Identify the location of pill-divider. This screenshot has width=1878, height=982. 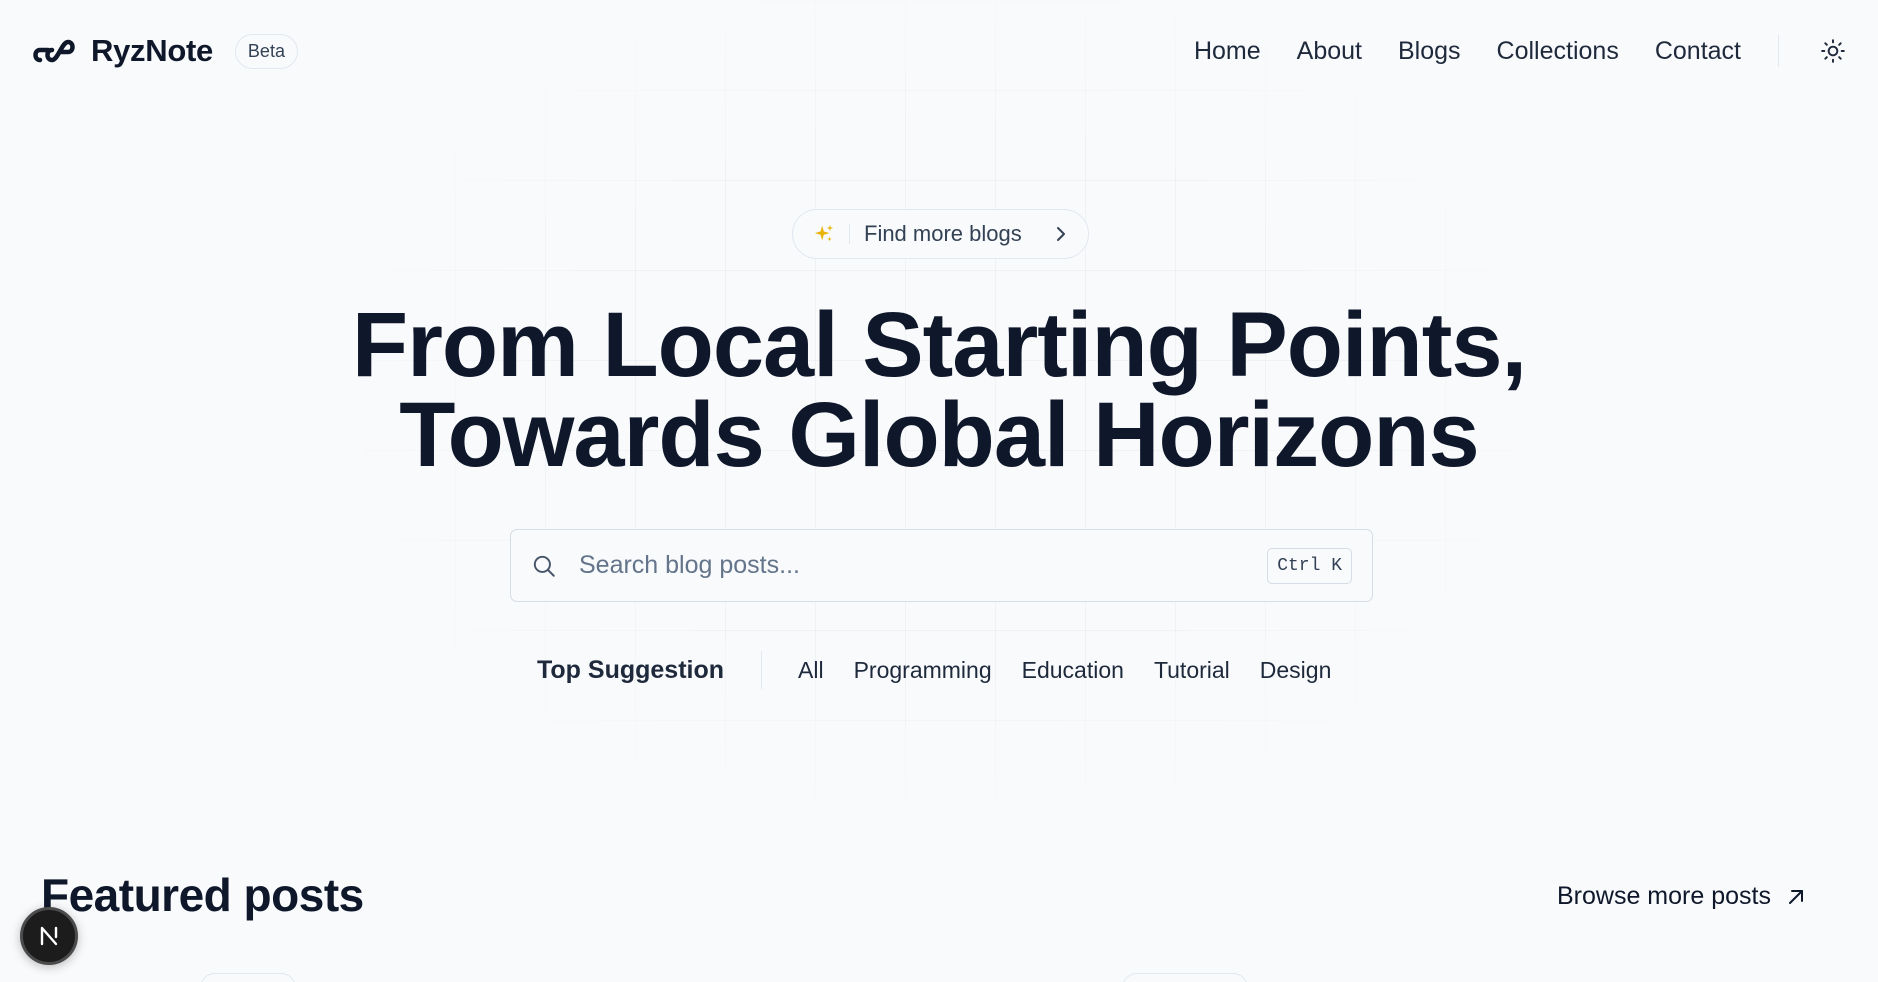
(849, 234).